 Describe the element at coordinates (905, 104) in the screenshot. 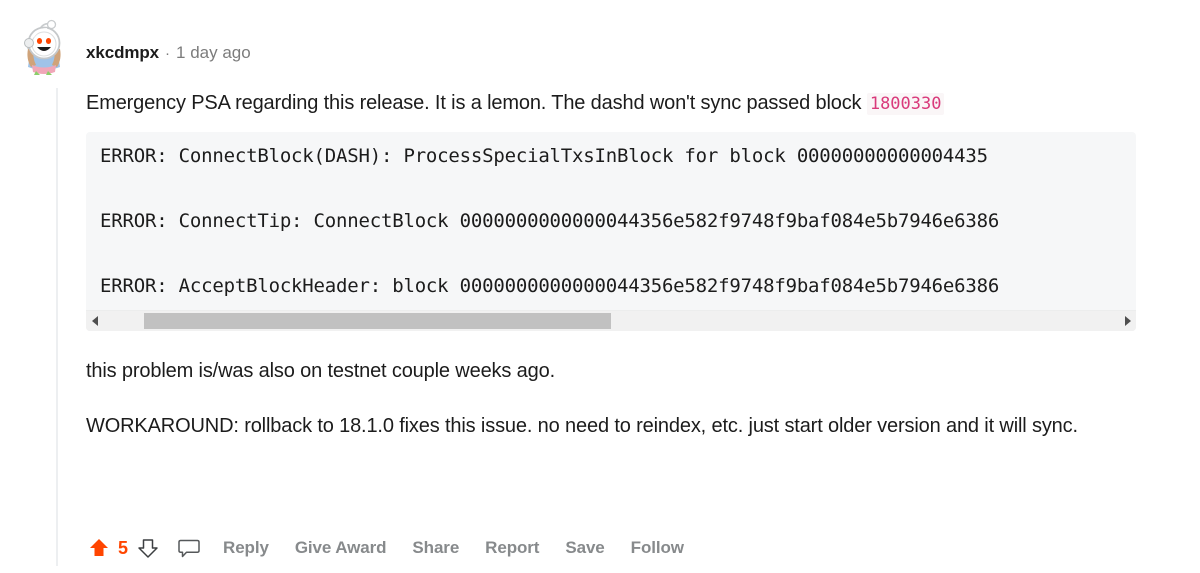

I see `inline-code-block-number: 1800330` at that location.